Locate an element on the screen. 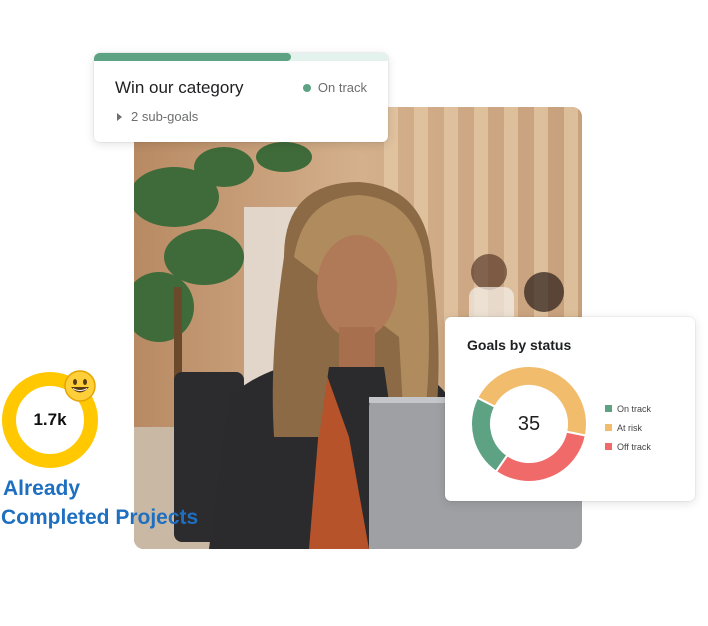 The width and height of the screenshot is (708, 626). legend-item: On track is located at coordinates (628, 408).